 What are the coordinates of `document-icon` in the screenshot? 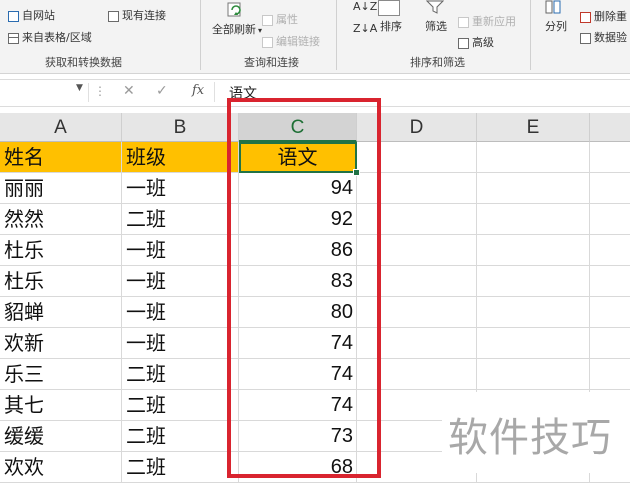 It's located at (113, 16).